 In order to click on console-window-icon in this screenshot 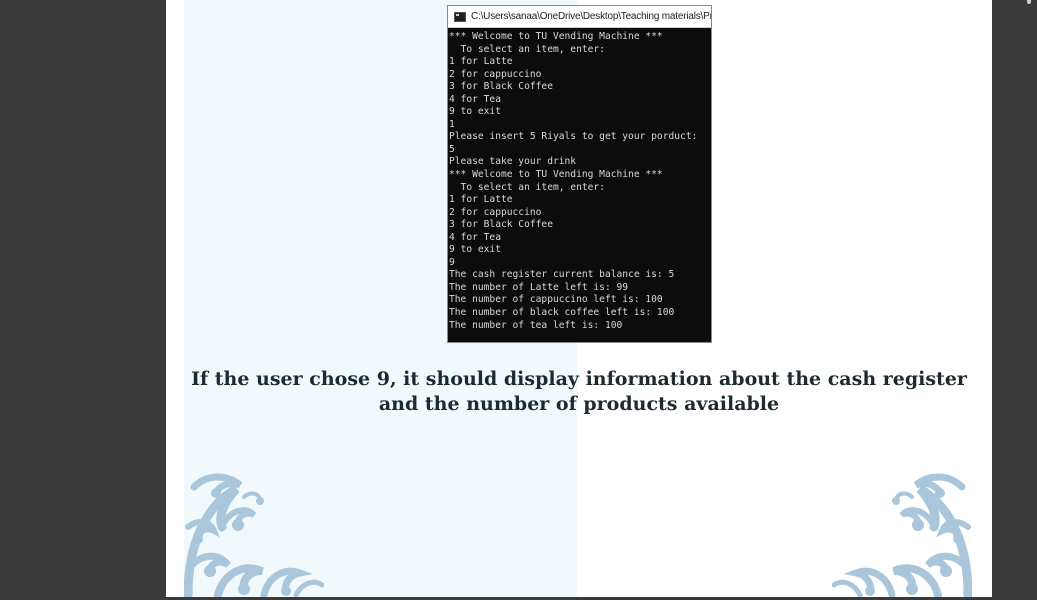, I will do `click(460, 16)`.